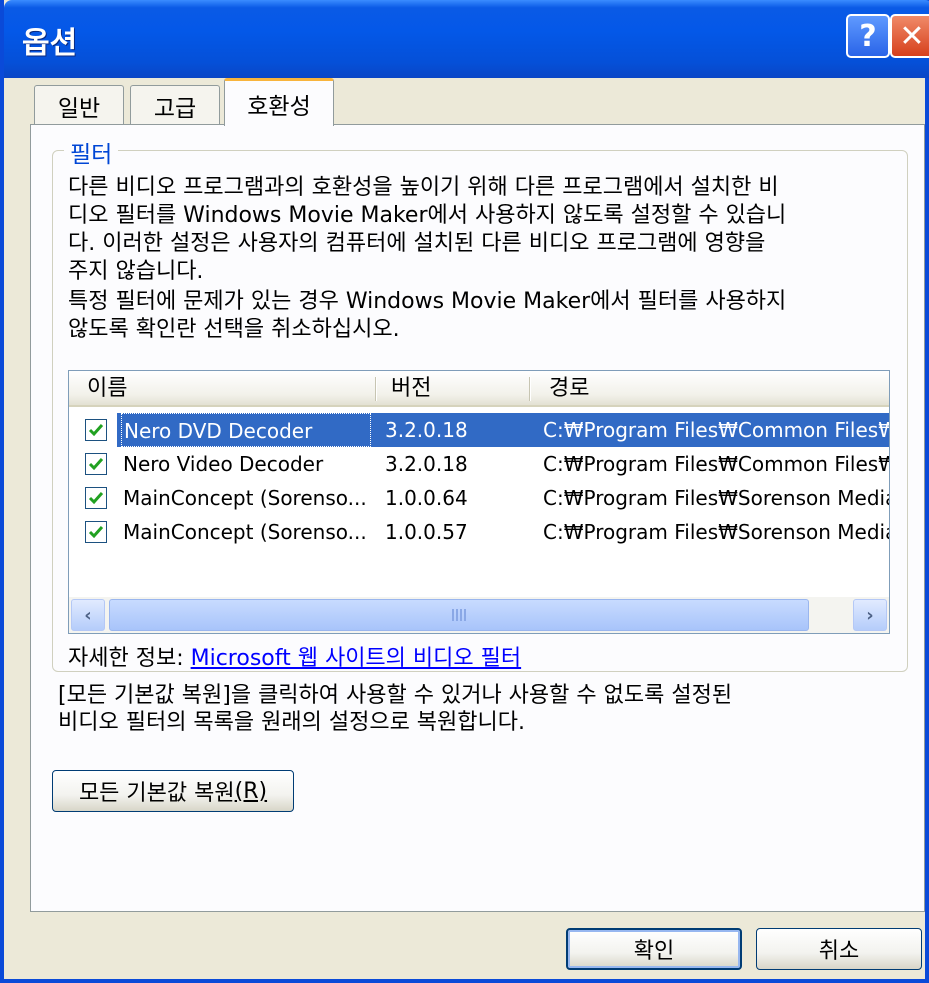 This screenshot has height=983, width=929. I want to click on filter-version: 1.0.0.57, so click(426, 532).